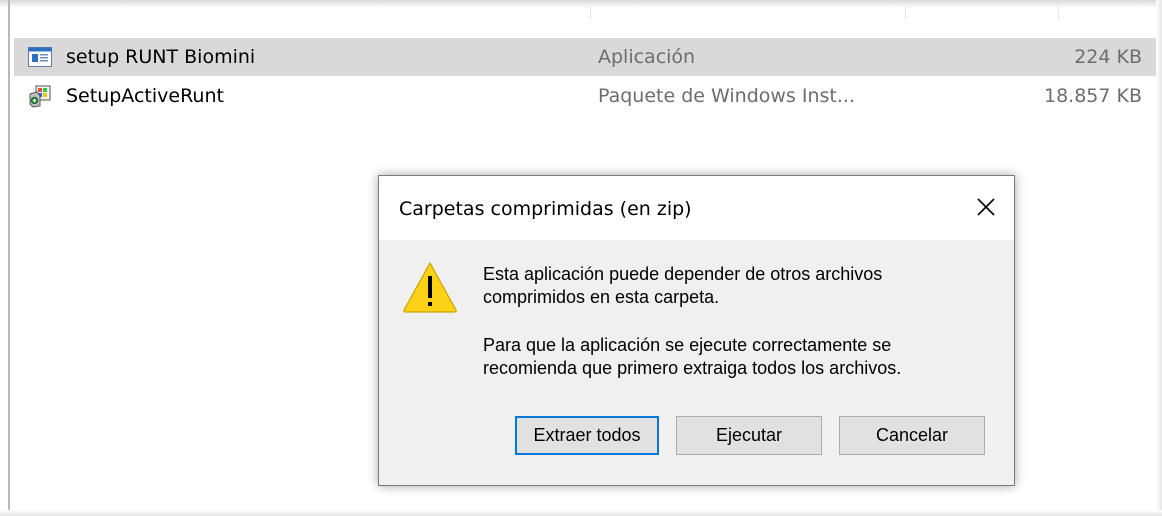 This screenshot has height=516, width=1162. I want to click on file-name: setup RUNT Biomini, so click(161, 57).